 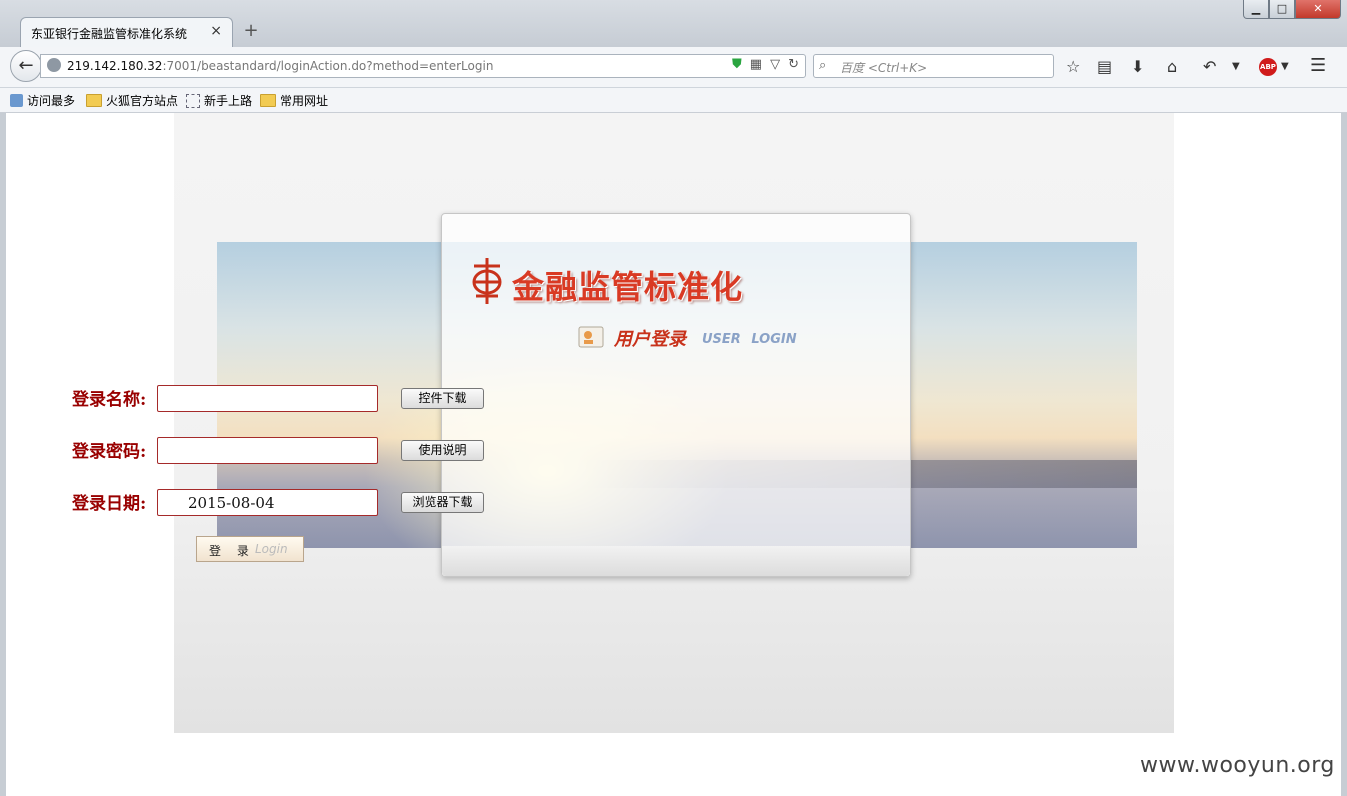 I want to click on url-host: 219.142.180.32, so click(x=115, y=66).